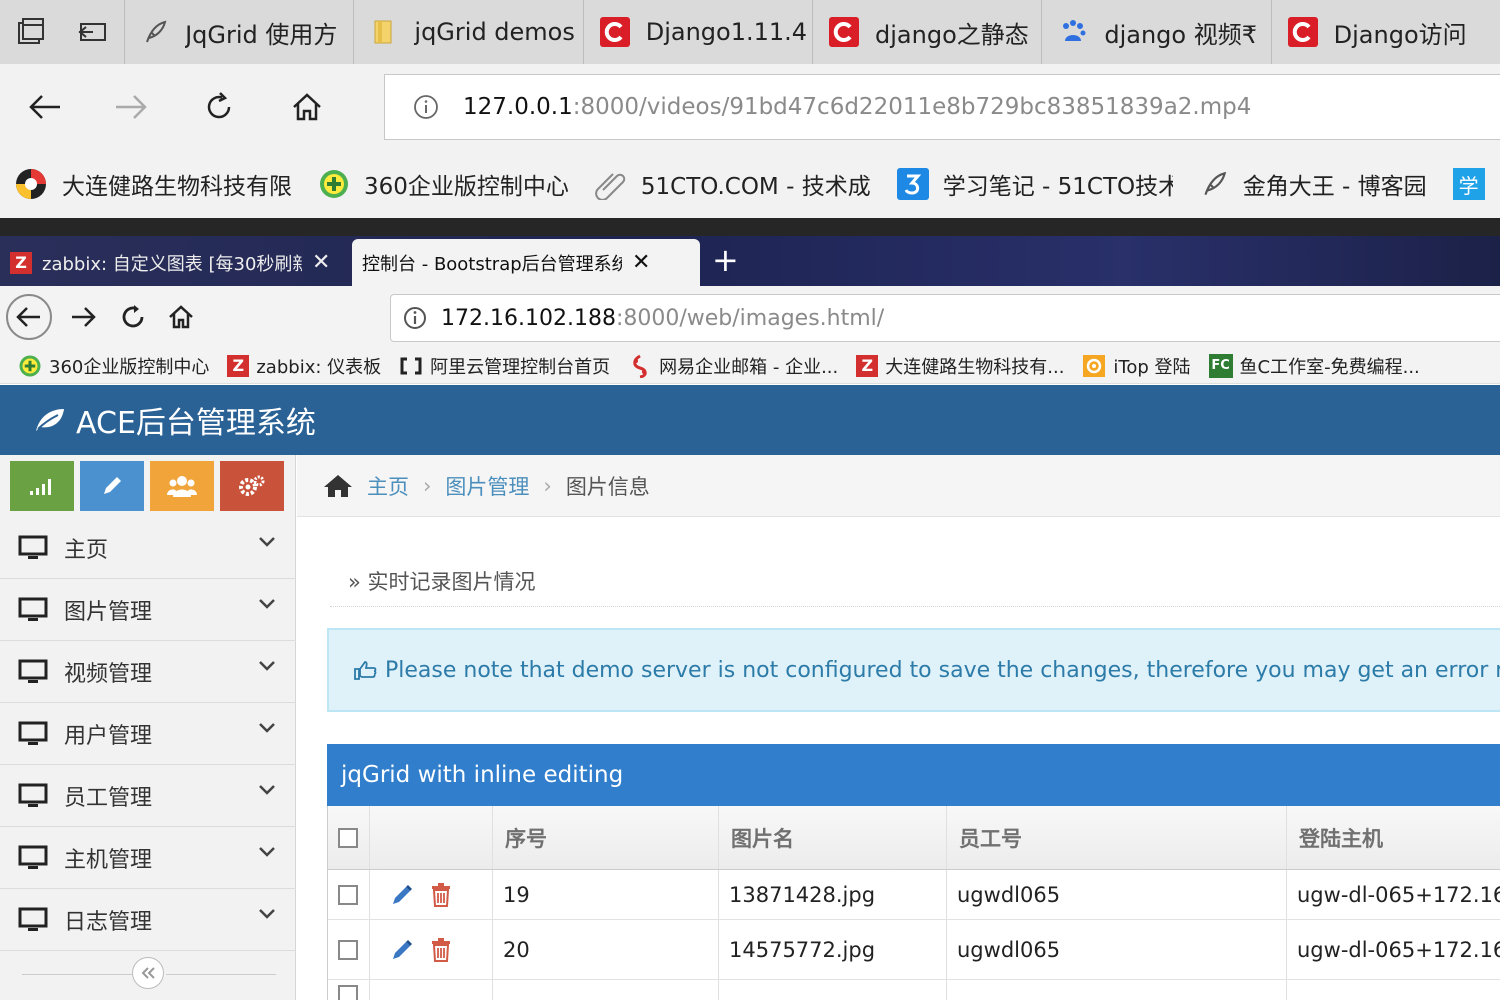  I want to click on sidebar-item-users: 用户管理, so click(148, 734).